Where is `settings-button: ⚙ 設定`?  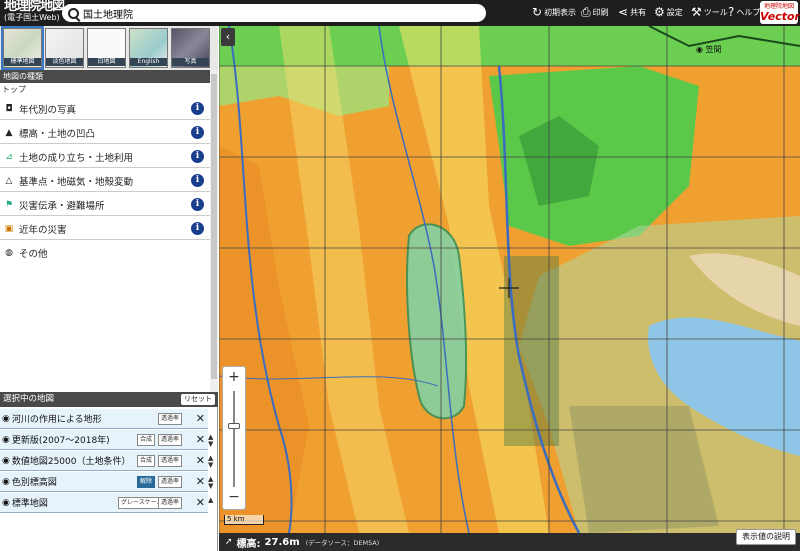
settings-button: ⚙ 設定 is located at coordinates (668, 12).